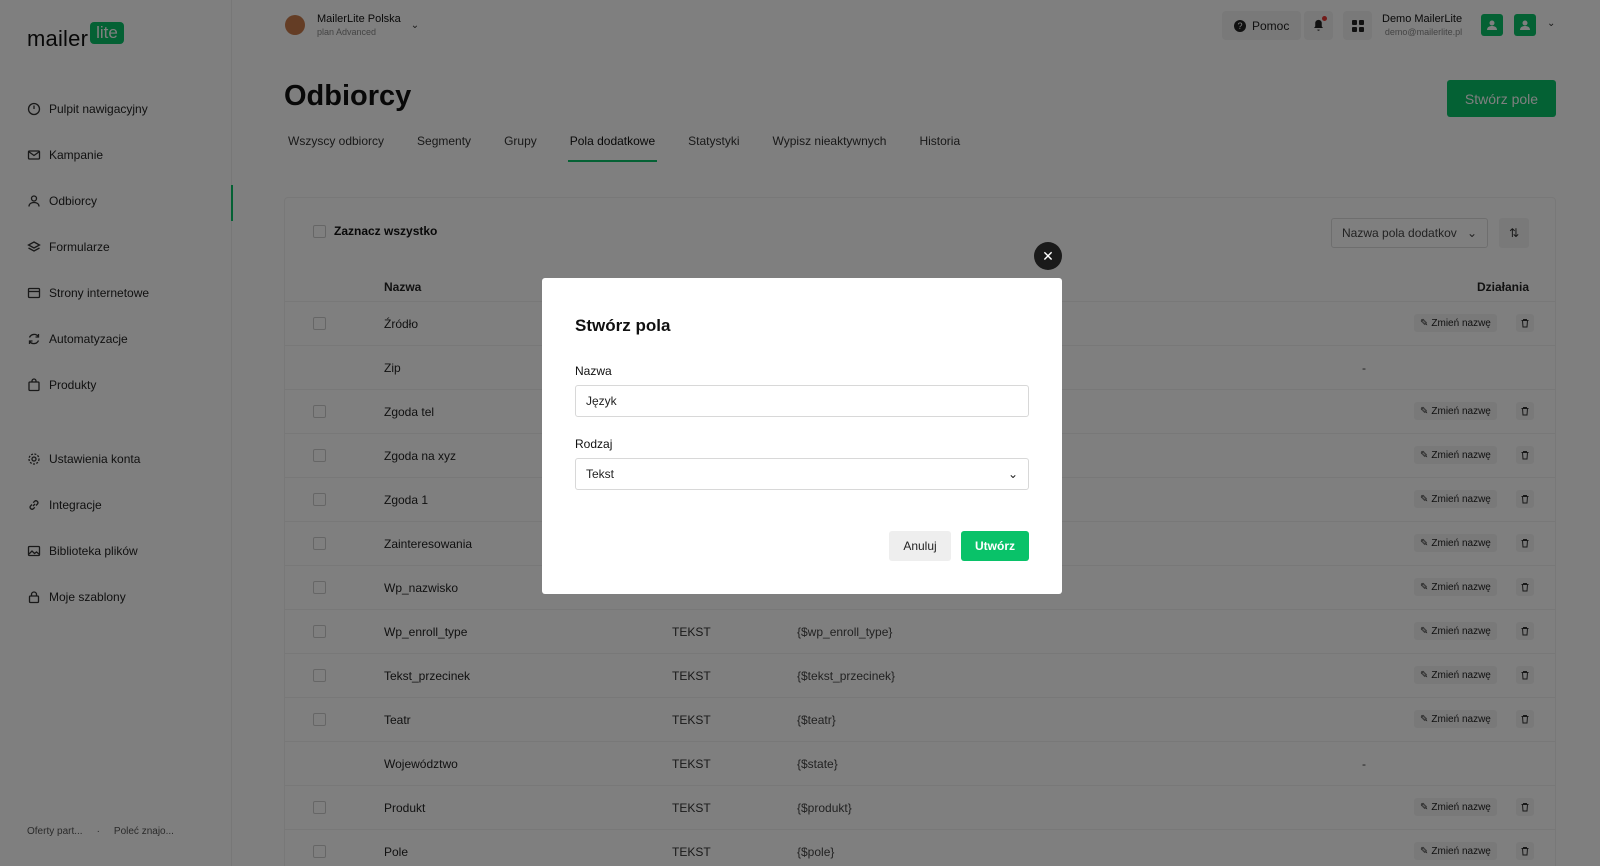  I want to click on type-value: Tekst, so click(600, 474).